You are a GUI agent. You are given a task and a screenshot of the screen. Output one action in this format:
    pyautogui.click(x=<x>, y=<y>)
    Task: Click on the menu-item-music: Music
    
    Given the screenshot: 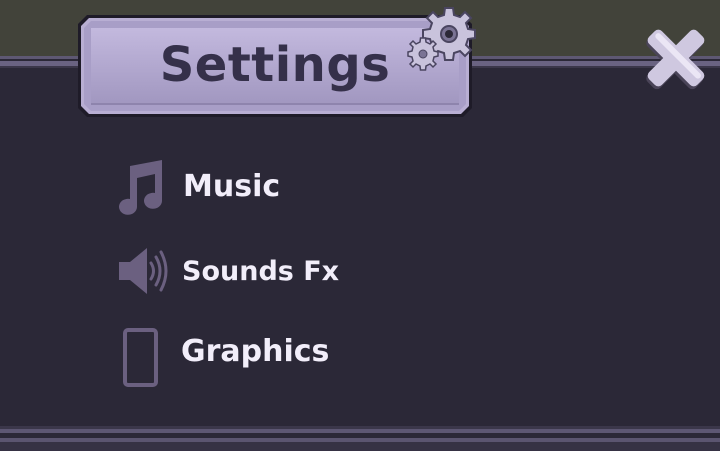 What is the action you would take?
    pyautogui.click(x=270, y=187)
    